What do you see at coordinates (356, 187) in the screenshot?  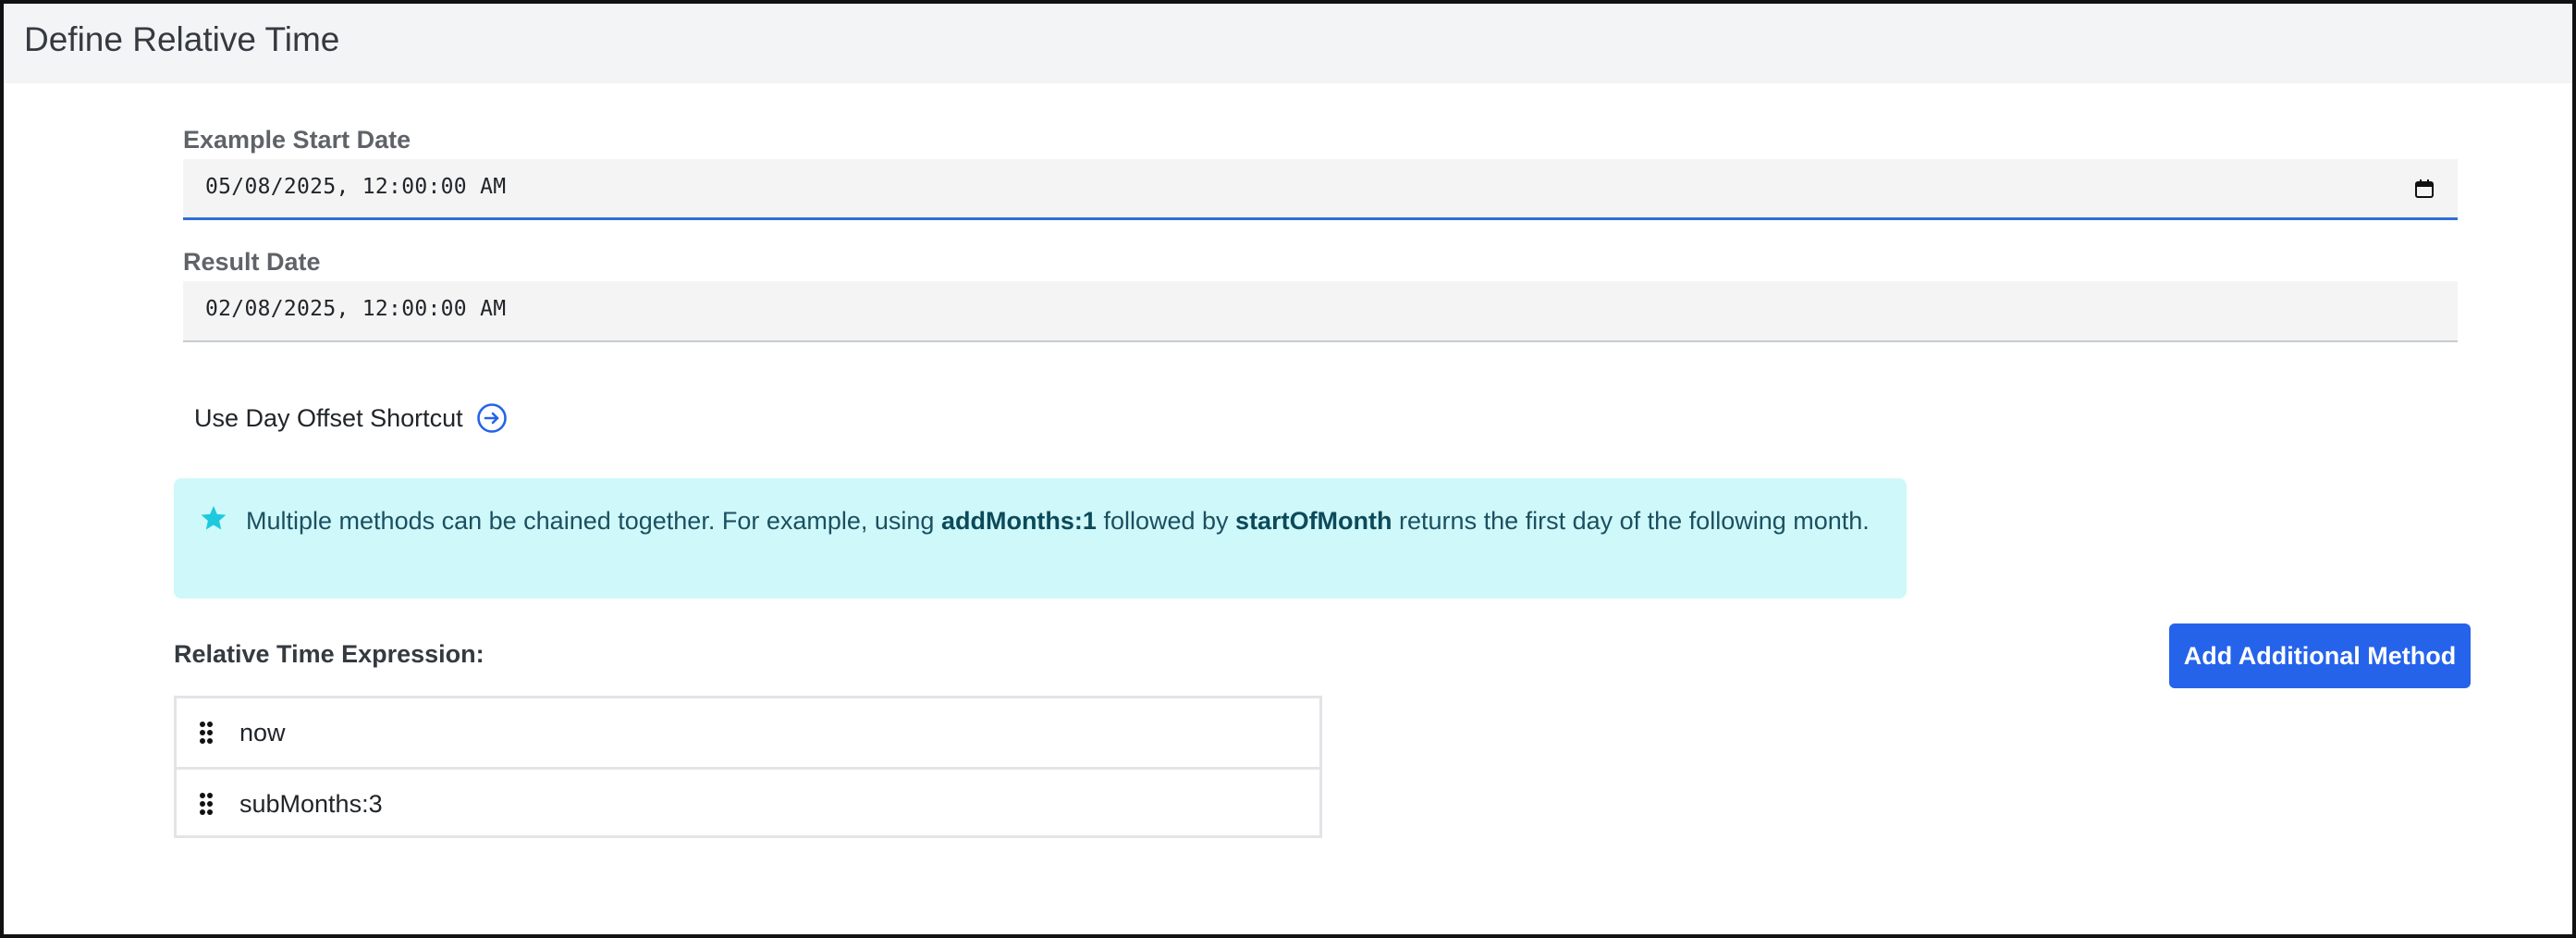 I see `start-date-value: 05/08/2025, 12:00:00 AM` at bounding box center [356, 187].